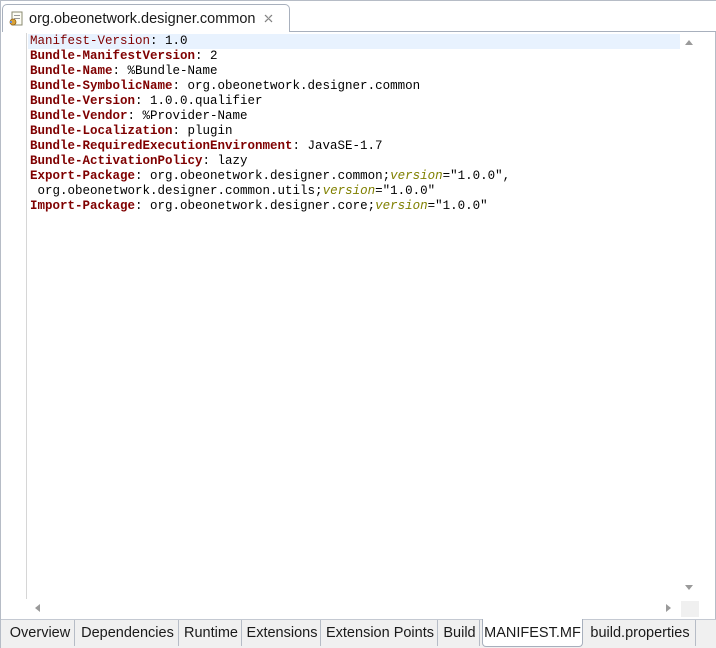  I want to click on header-key: Bundle-ManifestVersion, so click(113, 56).